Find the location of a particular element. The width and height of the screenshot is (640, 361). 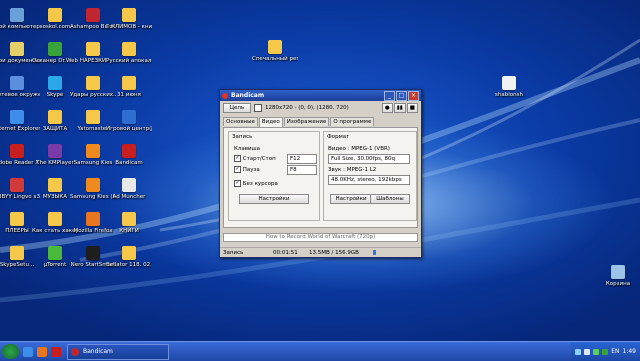

record-group-label: Запись is located at coordinates (242, 137).